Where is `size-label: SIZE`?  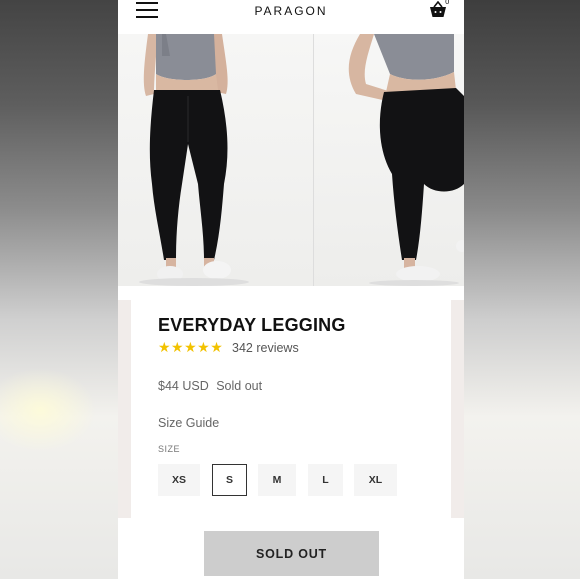
size-label: SIZE is located at coordinates (169, 449).